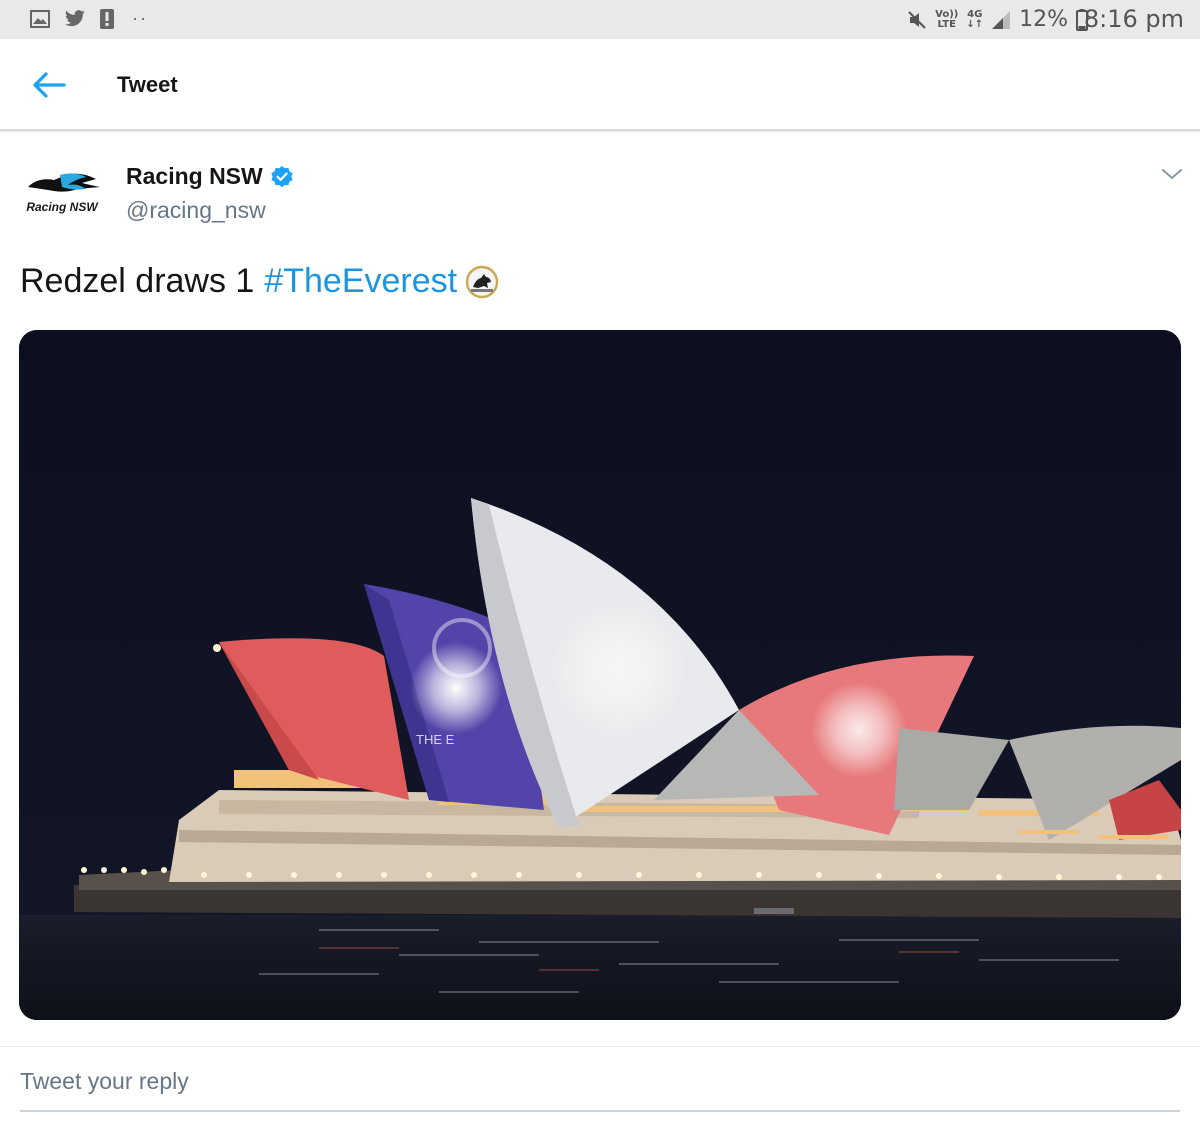 This screenshot has height=1122, width=1200. I want to click on volte-top-label: Vo)), so click(947, 14).